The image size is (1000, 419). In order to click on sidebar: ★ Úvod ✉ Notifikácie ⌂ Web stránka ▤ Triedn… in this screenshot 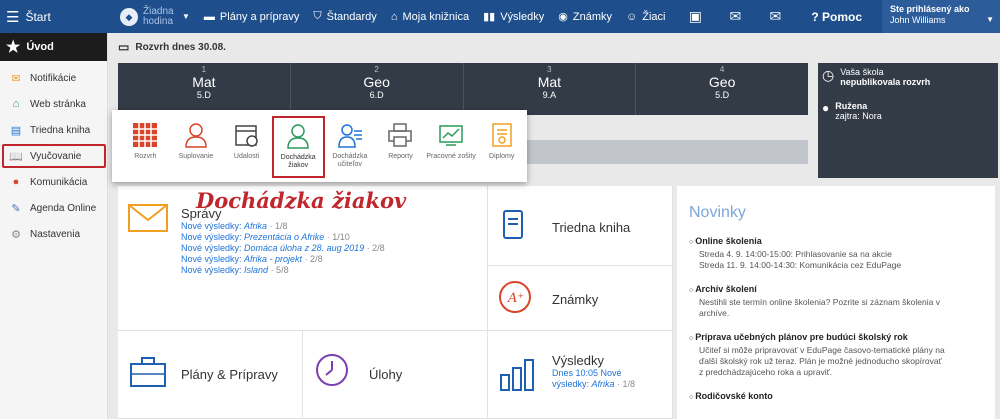, I will do `click(54, 226)`.